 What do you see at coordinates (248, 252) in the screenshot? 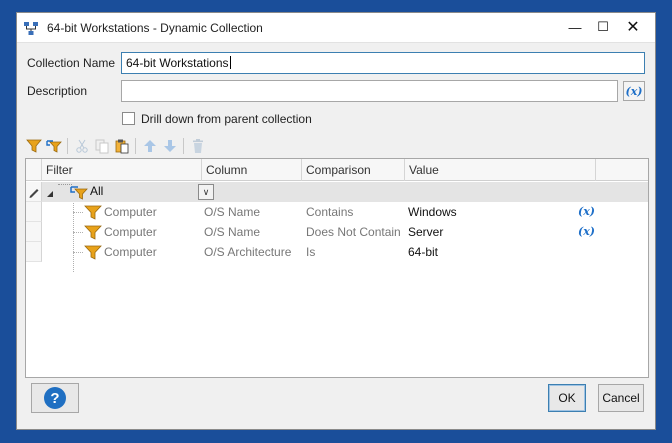
I see `filter-column-cell: O/S Architecture` at bounding box center [248, 252].